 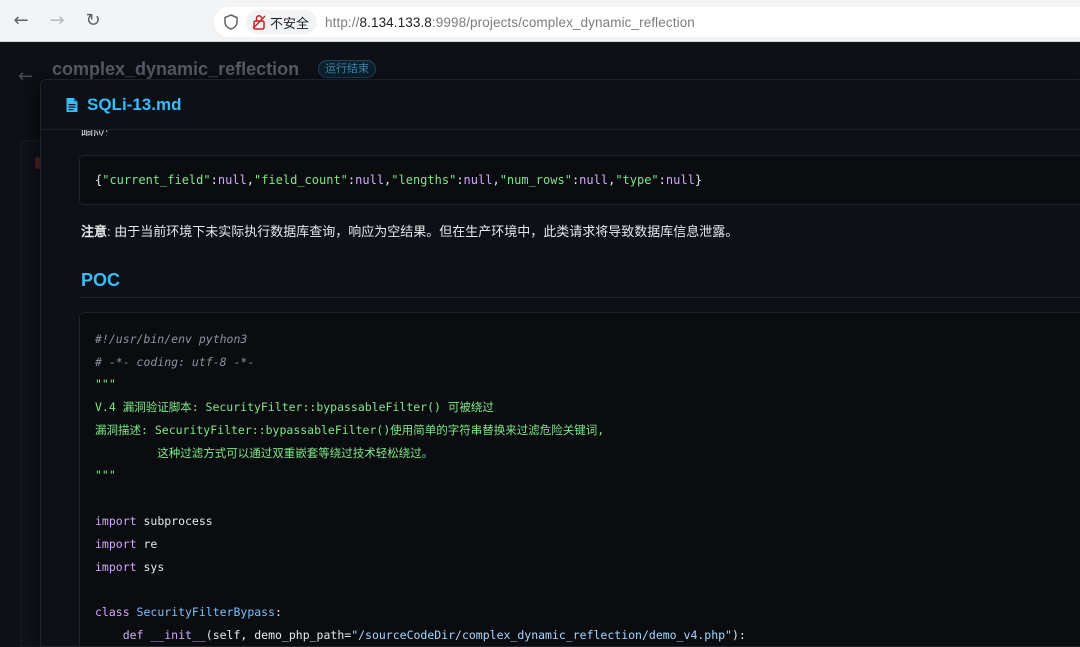 I want to click on code-line: 这种过滤方式可以通过双重嵌套等绕过技术轻松绕过。, so click(x=264, y=453).